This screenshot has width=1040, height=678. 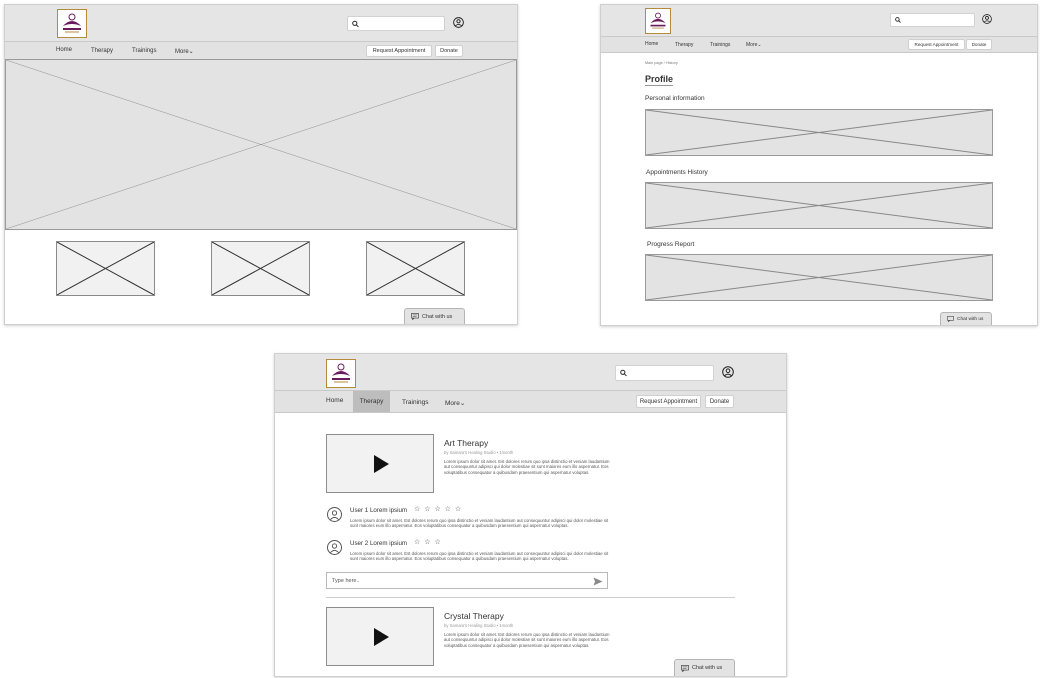 I want to click on page-title: Profile, so click(x=659, y=80).